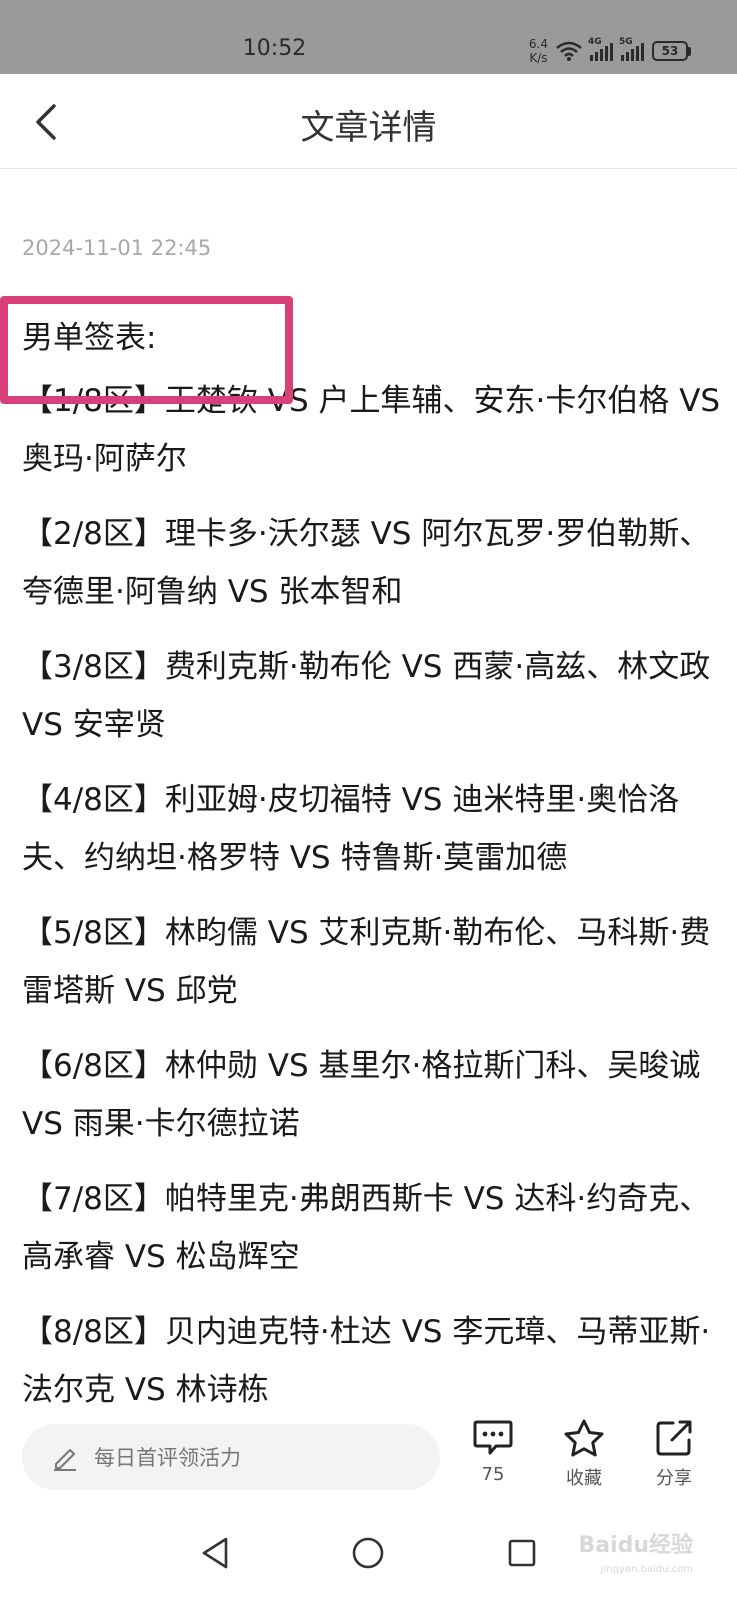 The width and height of the screenshot is (737, 1600). I want to click on list-item: 【5/8区】林昀儒 VS 艾利克斯·勒布伦、马科斯·费雷塔斯 VS 邱党, so click(366, 962).